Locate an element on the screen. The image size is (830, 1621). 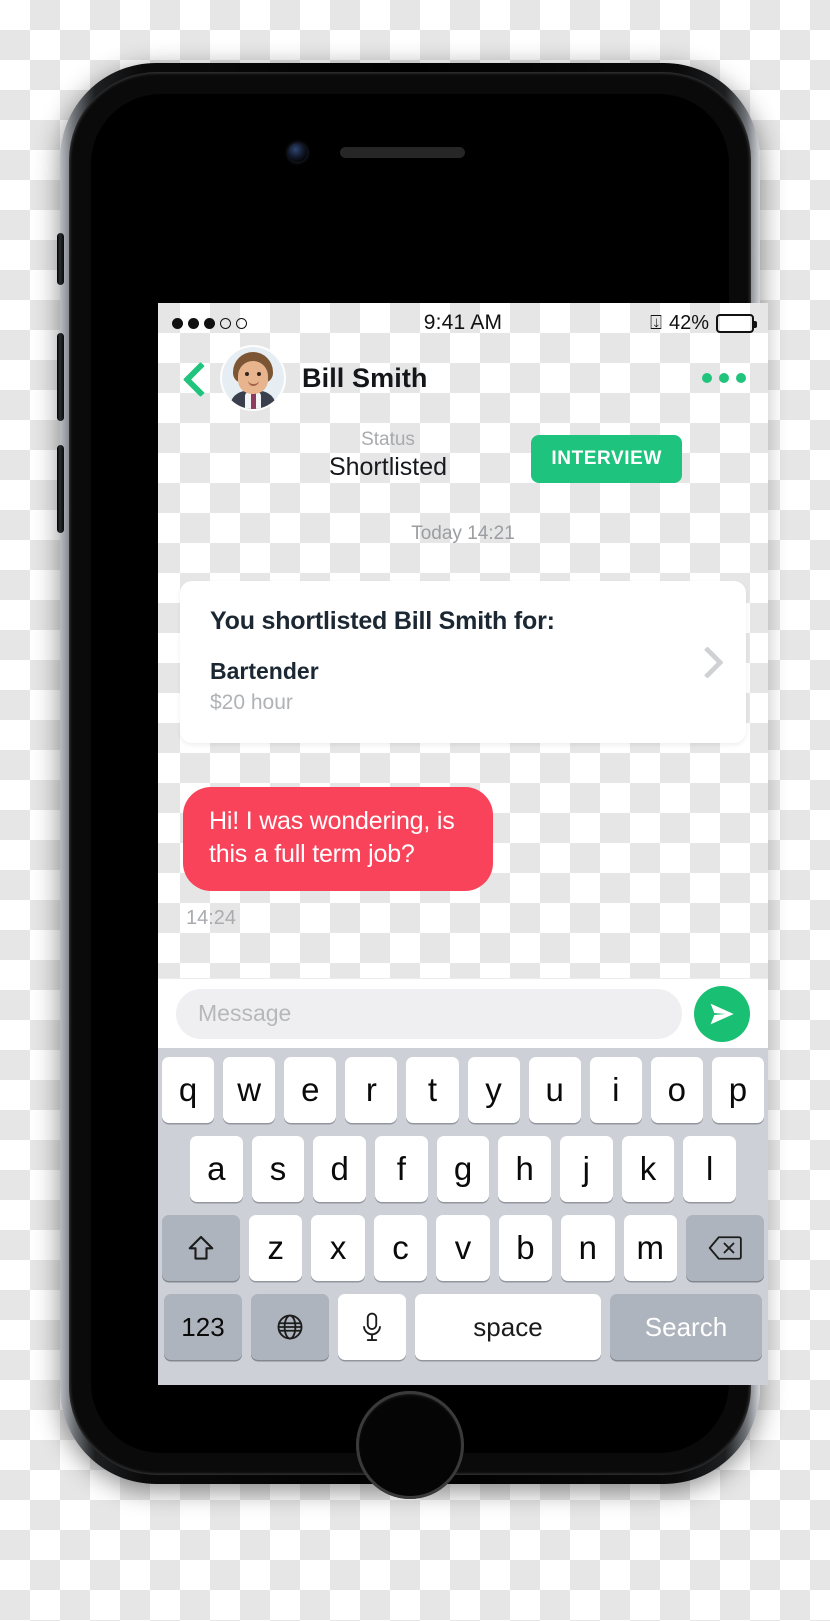
front-camera-icon is located at coordinates (297, 152).